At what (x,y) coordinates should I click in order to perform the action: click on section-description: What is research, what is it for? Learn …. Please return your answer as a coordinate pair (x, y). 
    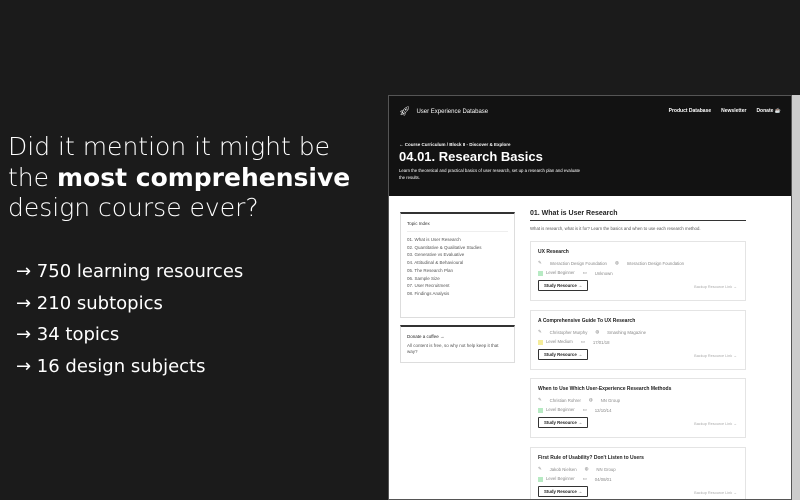
    Looking at the image, I should click on (615, 228).